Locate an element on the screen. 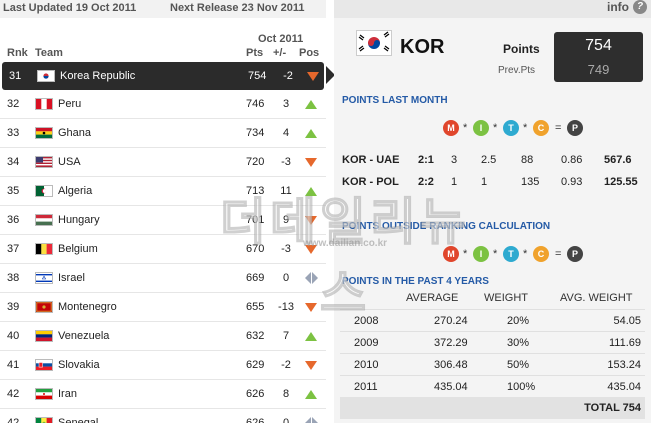 This screenshot has height=423, width=651. table-row: 37 Belgium 670 -3 is located at coordinates (163, 249).